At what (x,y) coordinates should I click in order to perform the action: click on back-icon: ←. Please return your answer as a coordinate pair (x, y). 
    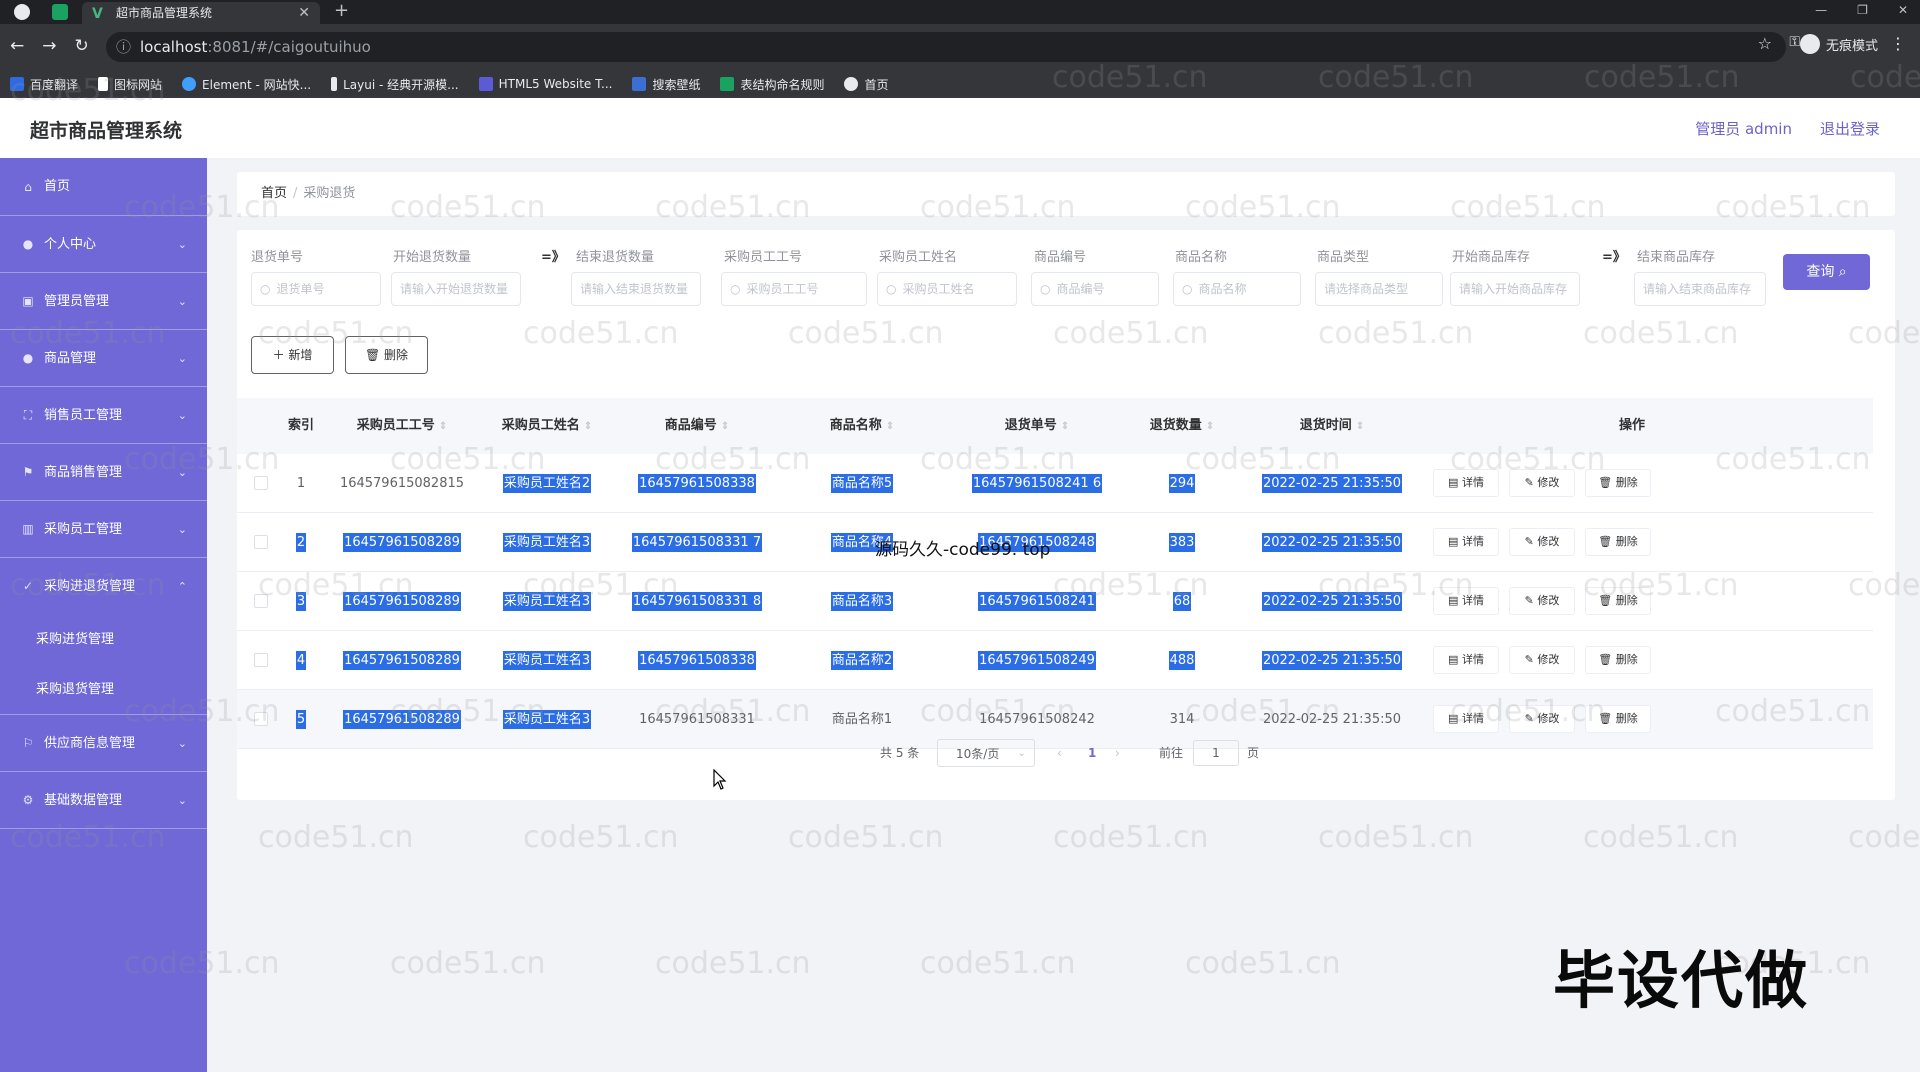
    Looking at the image, I should click on (17, 46).